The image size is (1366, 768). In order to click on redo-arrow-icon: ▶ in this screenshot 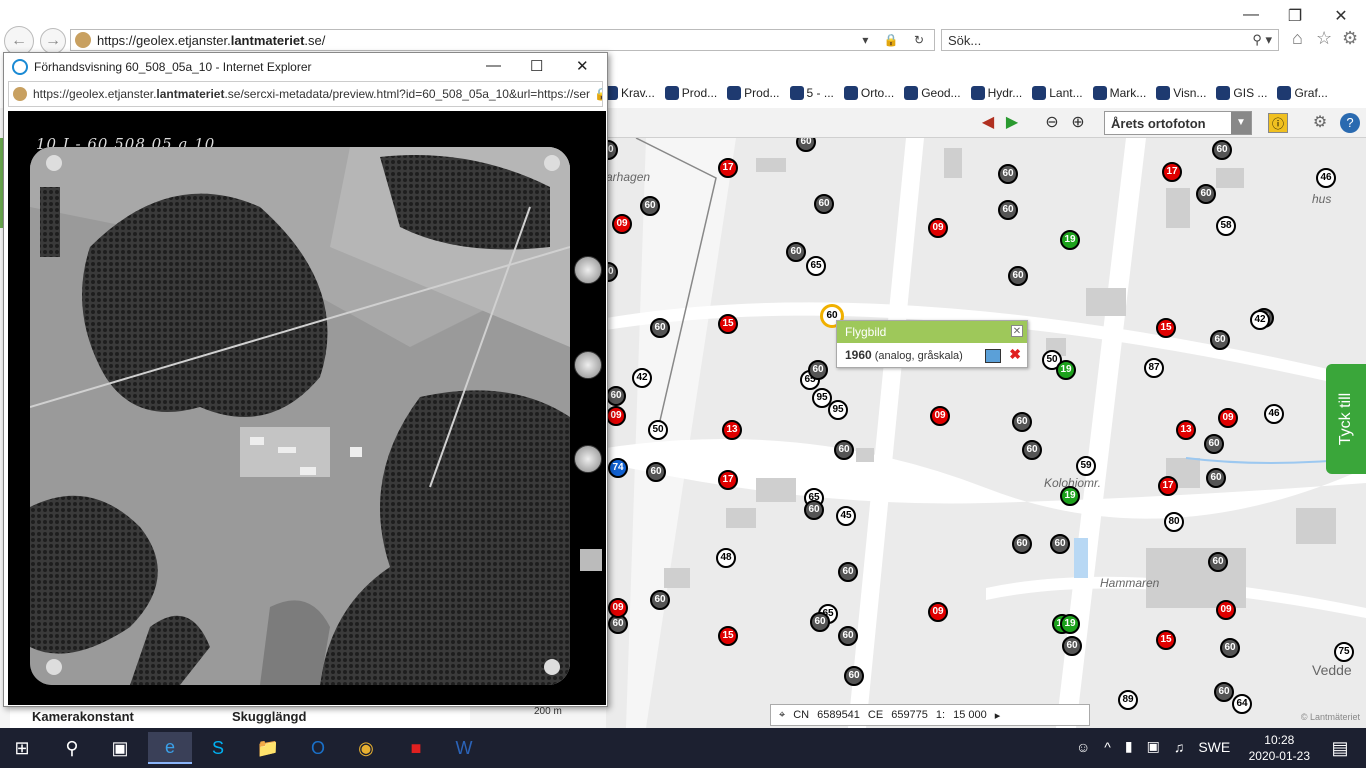, I will do `click(1012, 123)`.